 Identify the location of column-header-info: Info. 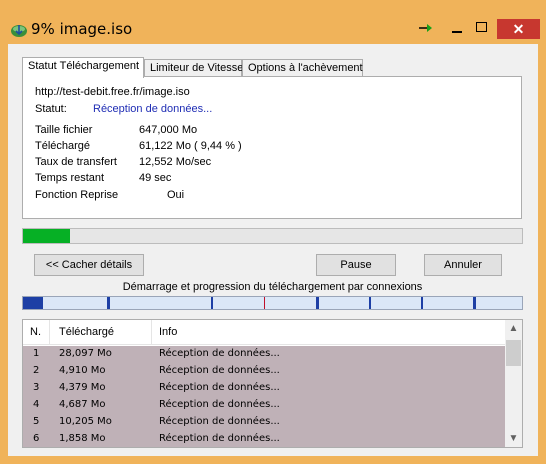
(168, 332).